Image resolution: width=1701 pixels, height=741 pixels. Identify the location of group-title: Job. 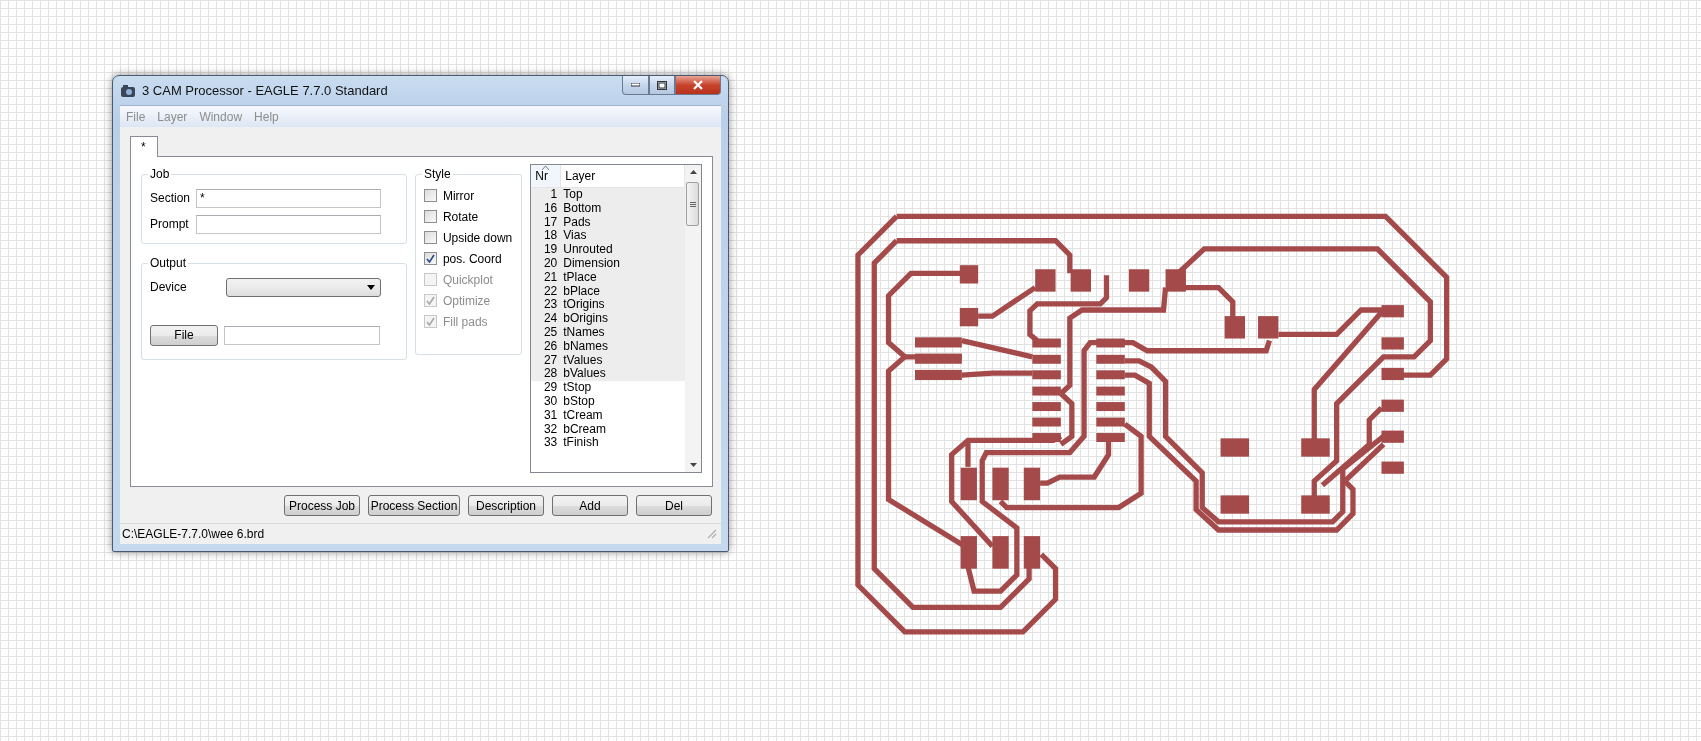
(160, 174).